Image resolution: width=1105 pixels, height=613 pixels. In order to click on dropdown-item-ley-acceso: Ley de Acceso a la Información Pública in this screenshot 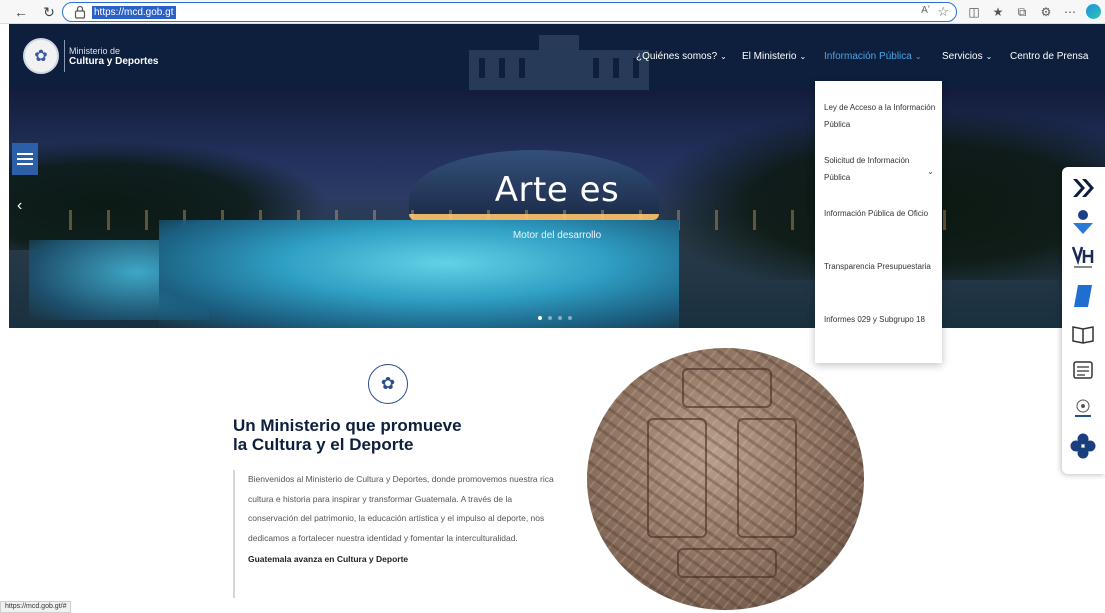, I will do `click(880, 116)`.